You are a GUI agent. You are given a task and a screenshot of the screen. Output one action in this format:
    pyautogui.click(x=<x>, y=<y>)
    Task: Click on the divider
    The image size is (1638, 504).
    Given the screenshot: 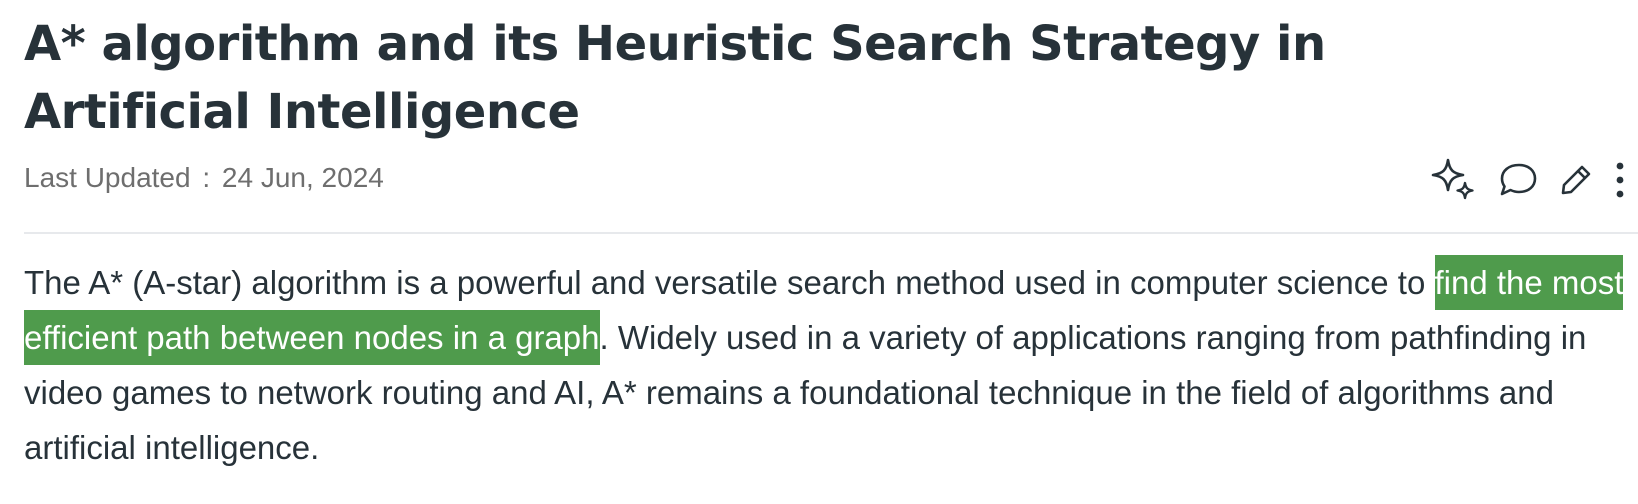 What is the action you would take?
    pyautogui.click(x=831, y=233)
    